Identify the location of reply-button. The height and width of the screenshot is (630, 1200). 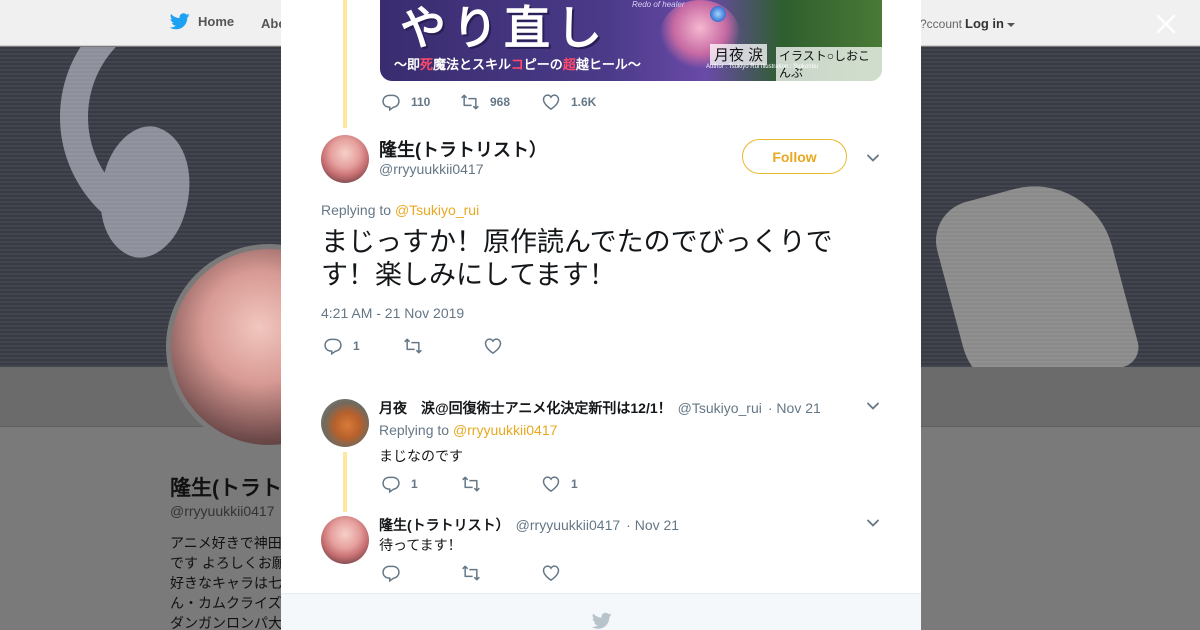
(421, 573).